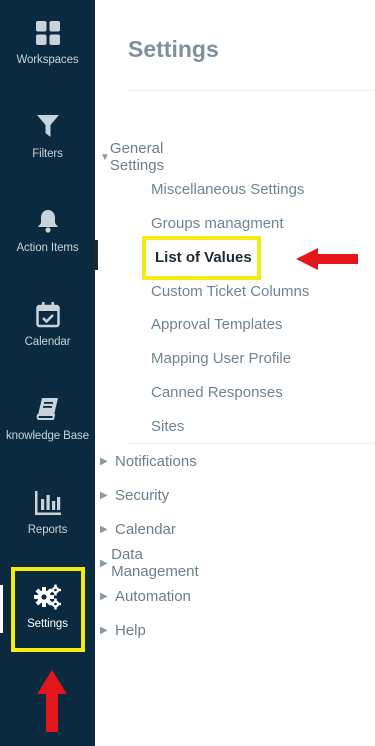  I want to click on filter-icon, so click(47, 127).